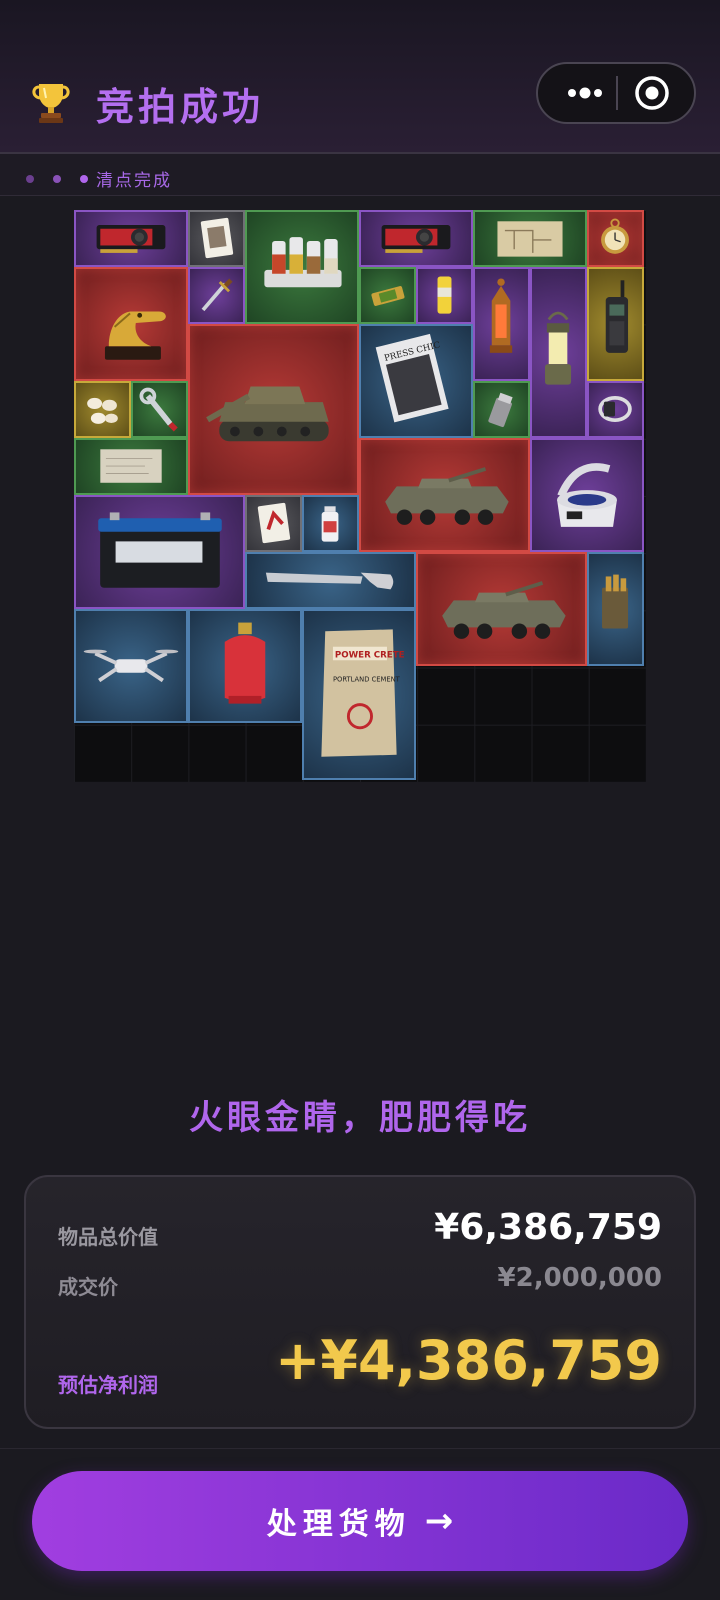 This screenshot has width=720, height=1600. I want to click on item-pocket-watch, so click(615, 238).